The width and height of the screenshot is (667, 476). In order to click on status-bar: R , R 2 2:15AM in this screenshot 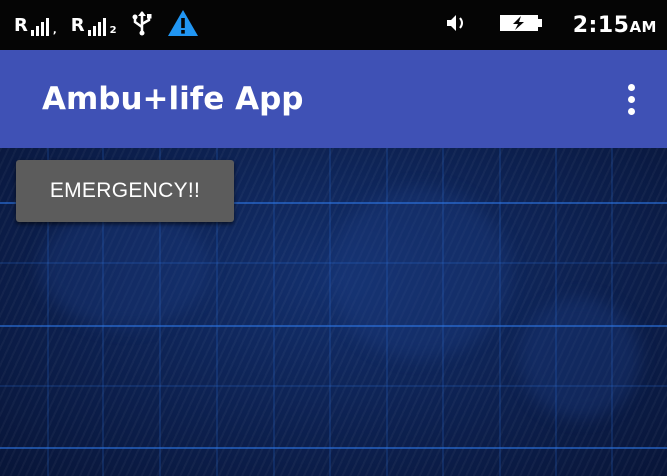, I will do `click(333, 25)`.